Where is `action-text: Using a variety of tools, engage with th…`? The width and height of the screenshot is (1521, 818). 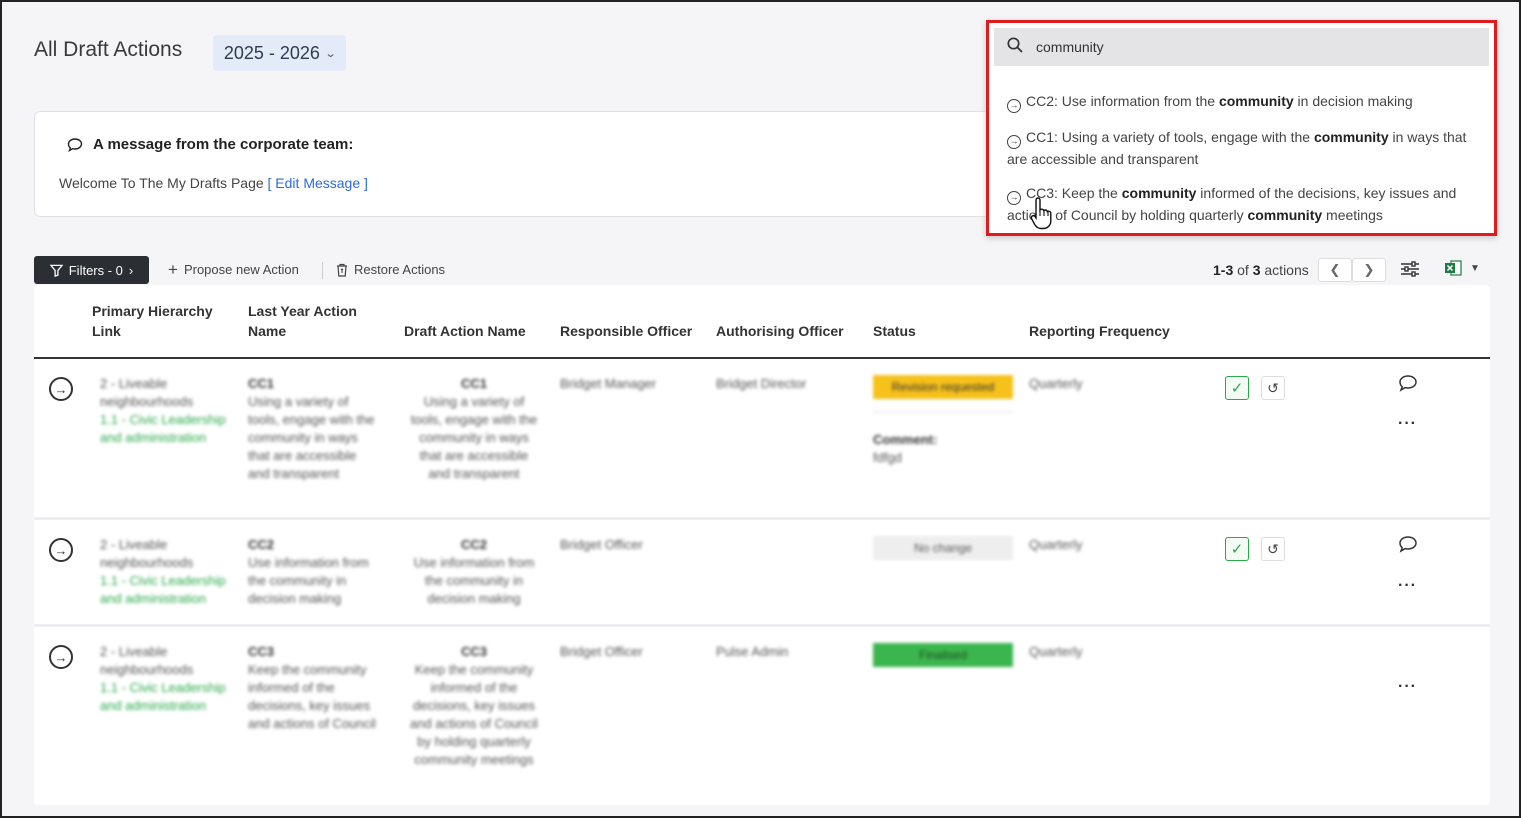
action-text: Using a variety of tools, engage with th… is located at coordinates (474, 437).